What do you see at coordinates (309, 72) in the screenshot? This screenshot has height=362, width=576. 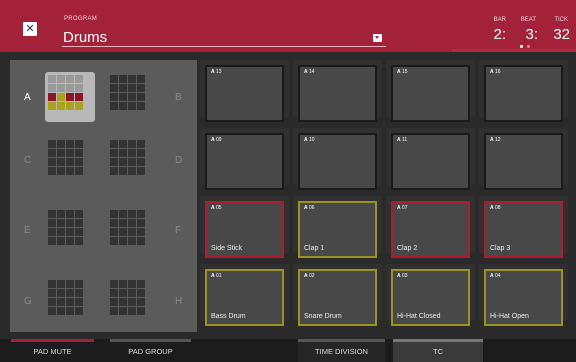 I see `pad-number: A 14` at bounding box center [309, 72].